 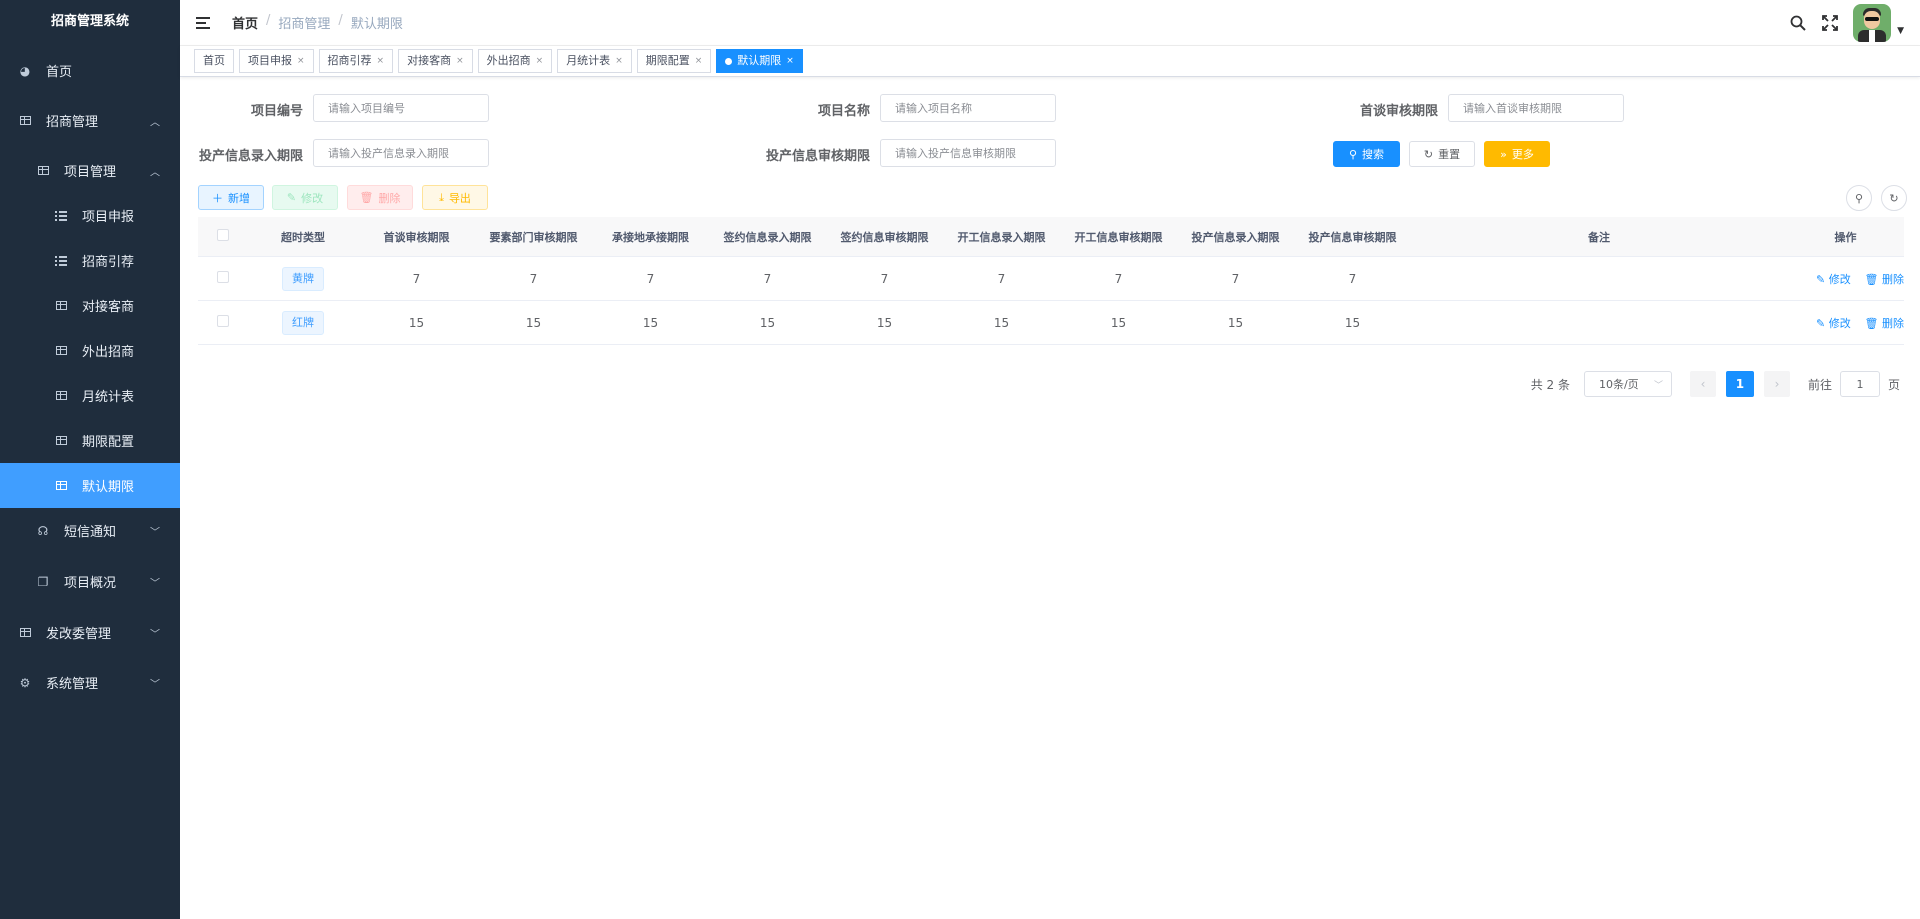 What do you see at coordinates (223, 235) in the screenshot?
I see `select-all-checkbox` at bounding box center [223, 235].